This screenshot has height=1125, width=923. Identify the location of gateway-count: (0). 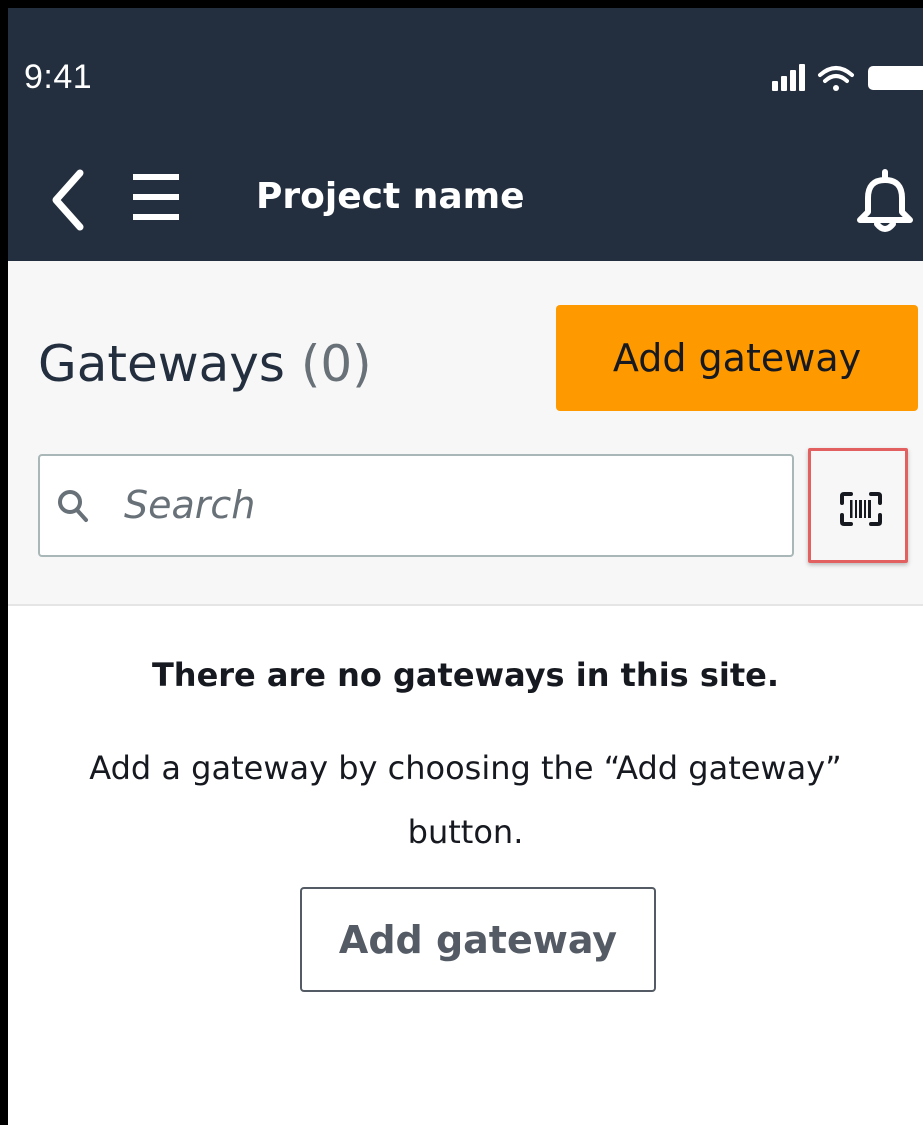
(336, 364).